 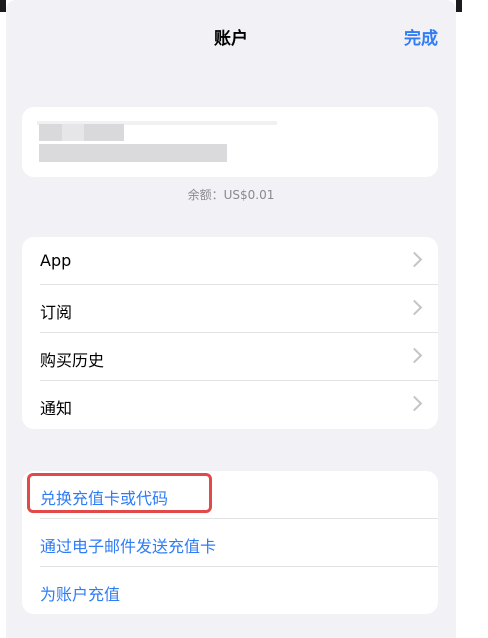 I want to click on account-balance: 余额：US$0.01, so click(x=231, y=195).